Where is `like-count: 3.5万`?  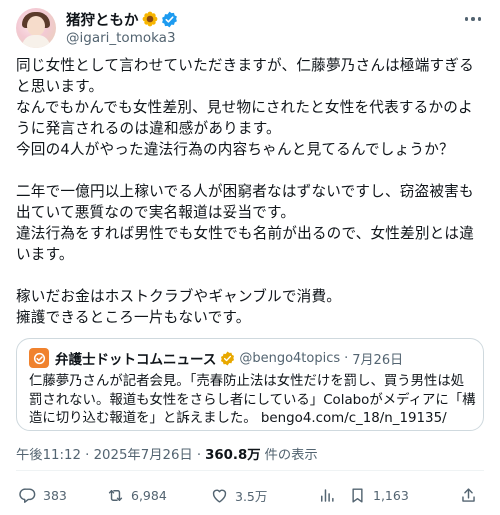
like-count: 3.5万 is located at coordinates (251, 496).